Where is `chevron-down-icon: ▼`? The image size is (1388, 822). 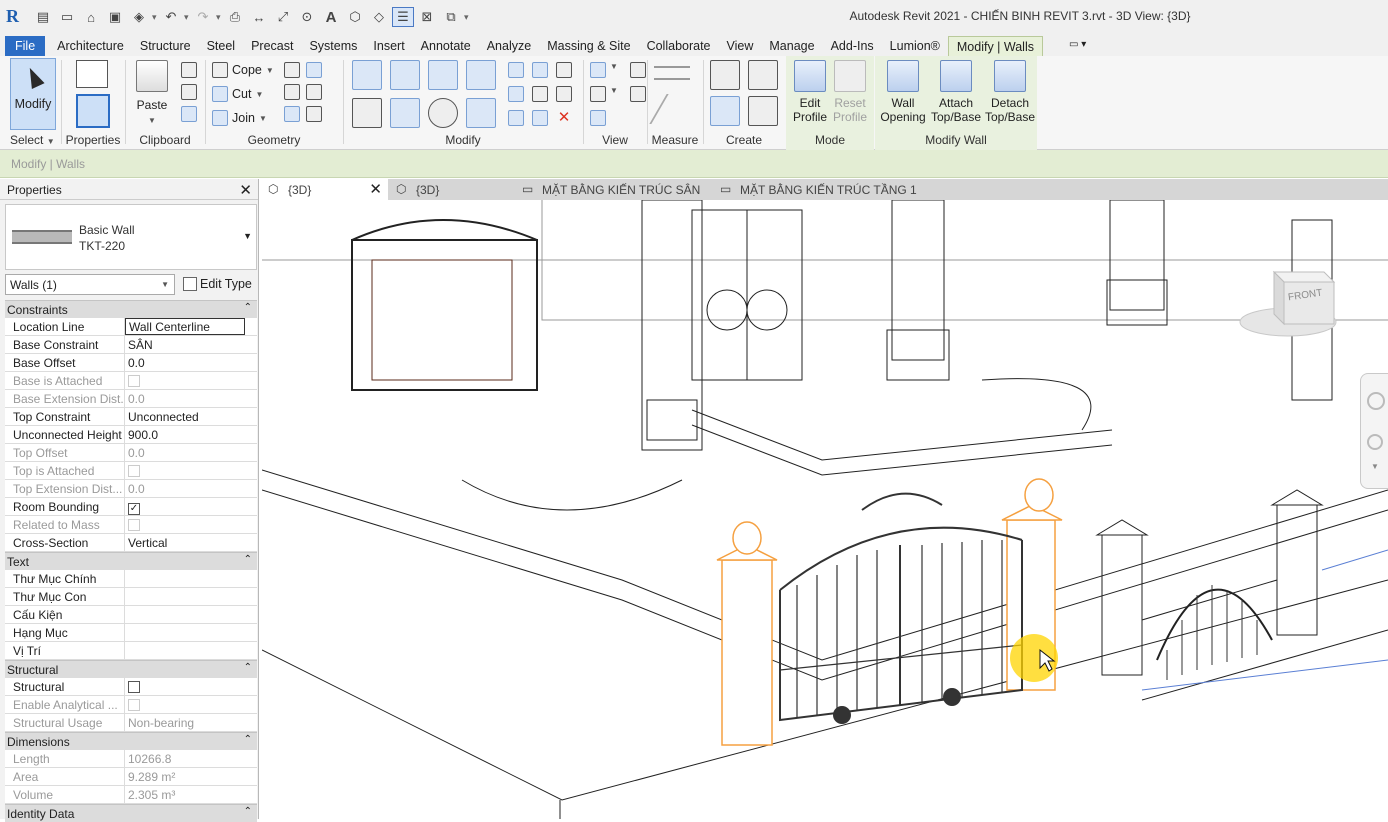 chevron-down-icon: ▼ is located at coordinates (247, 236).